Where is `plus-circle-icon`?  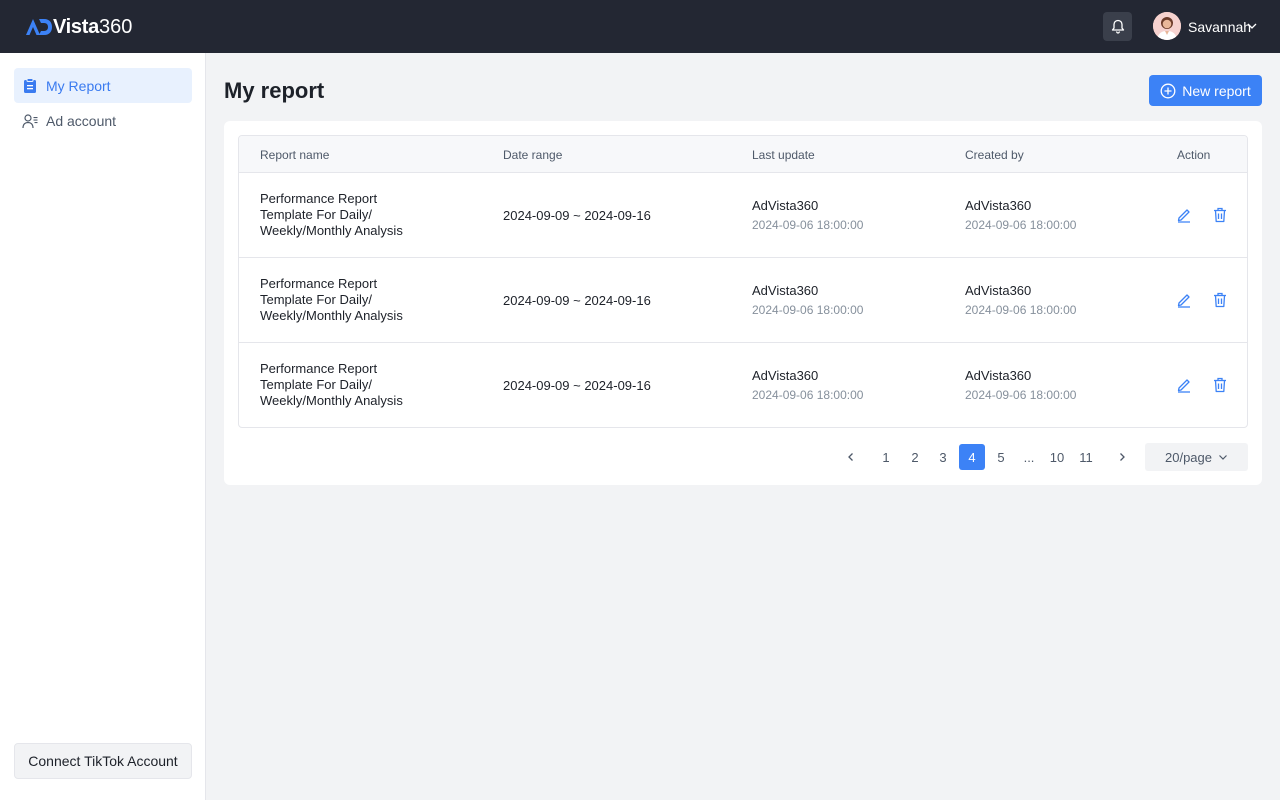 plus-circle-icon is located at coordinates (1168, 90).